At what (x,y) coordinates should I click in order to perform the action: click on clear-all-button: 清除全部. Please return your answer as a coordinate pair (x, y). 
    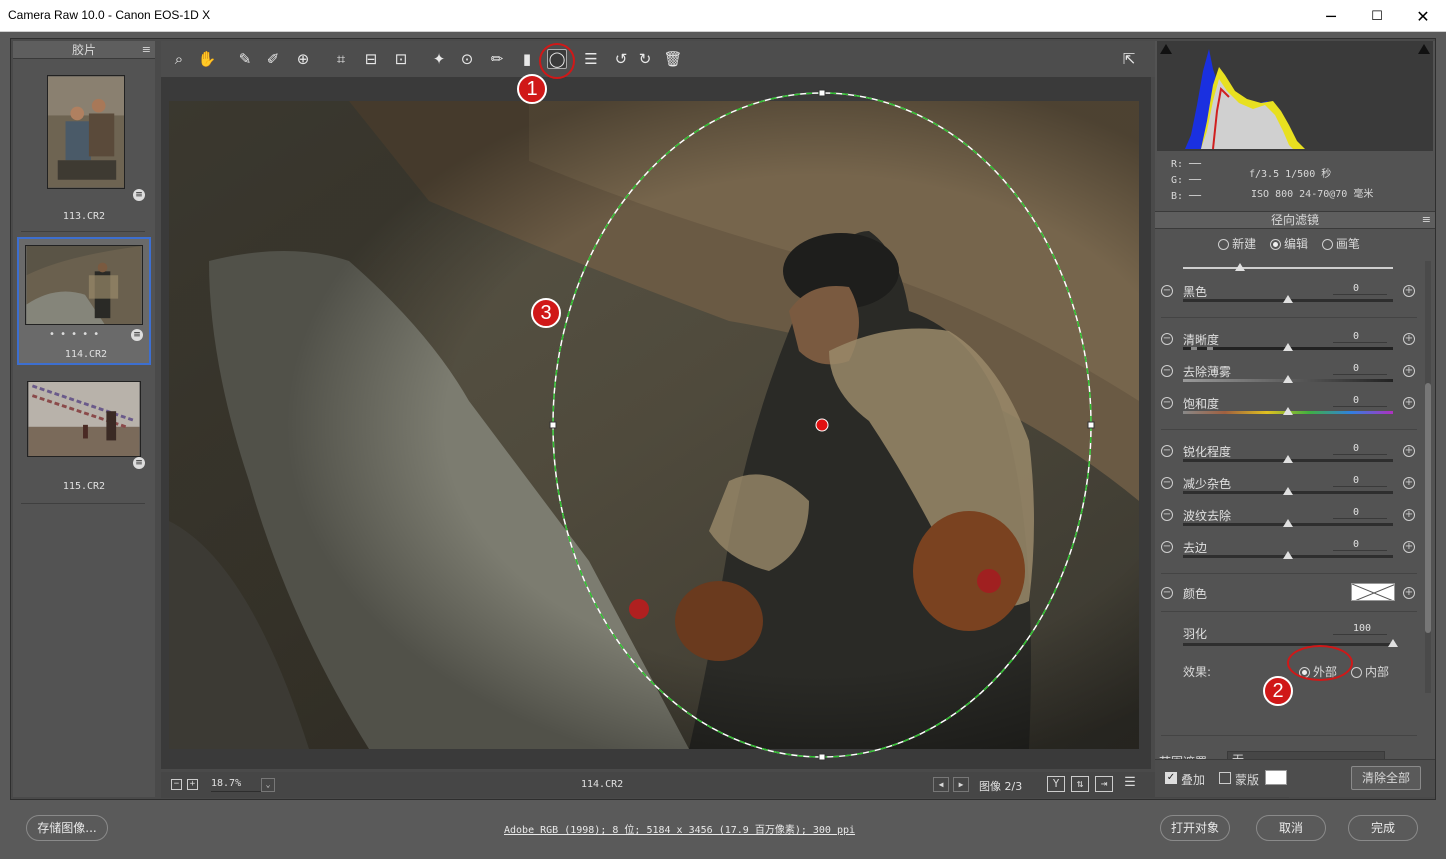
    Looking at the image, I should click on (1386, 778).